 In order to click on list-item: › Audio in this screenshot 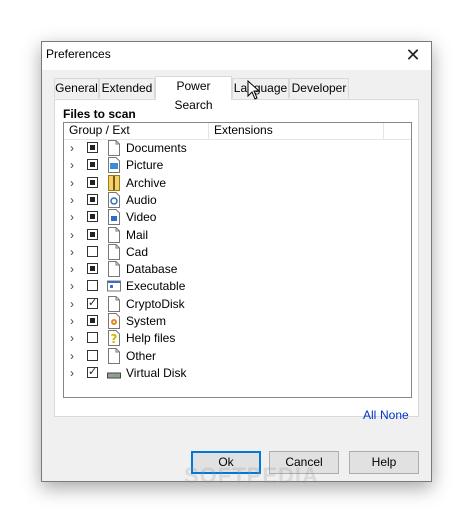, I will do `click(237, 200)`.